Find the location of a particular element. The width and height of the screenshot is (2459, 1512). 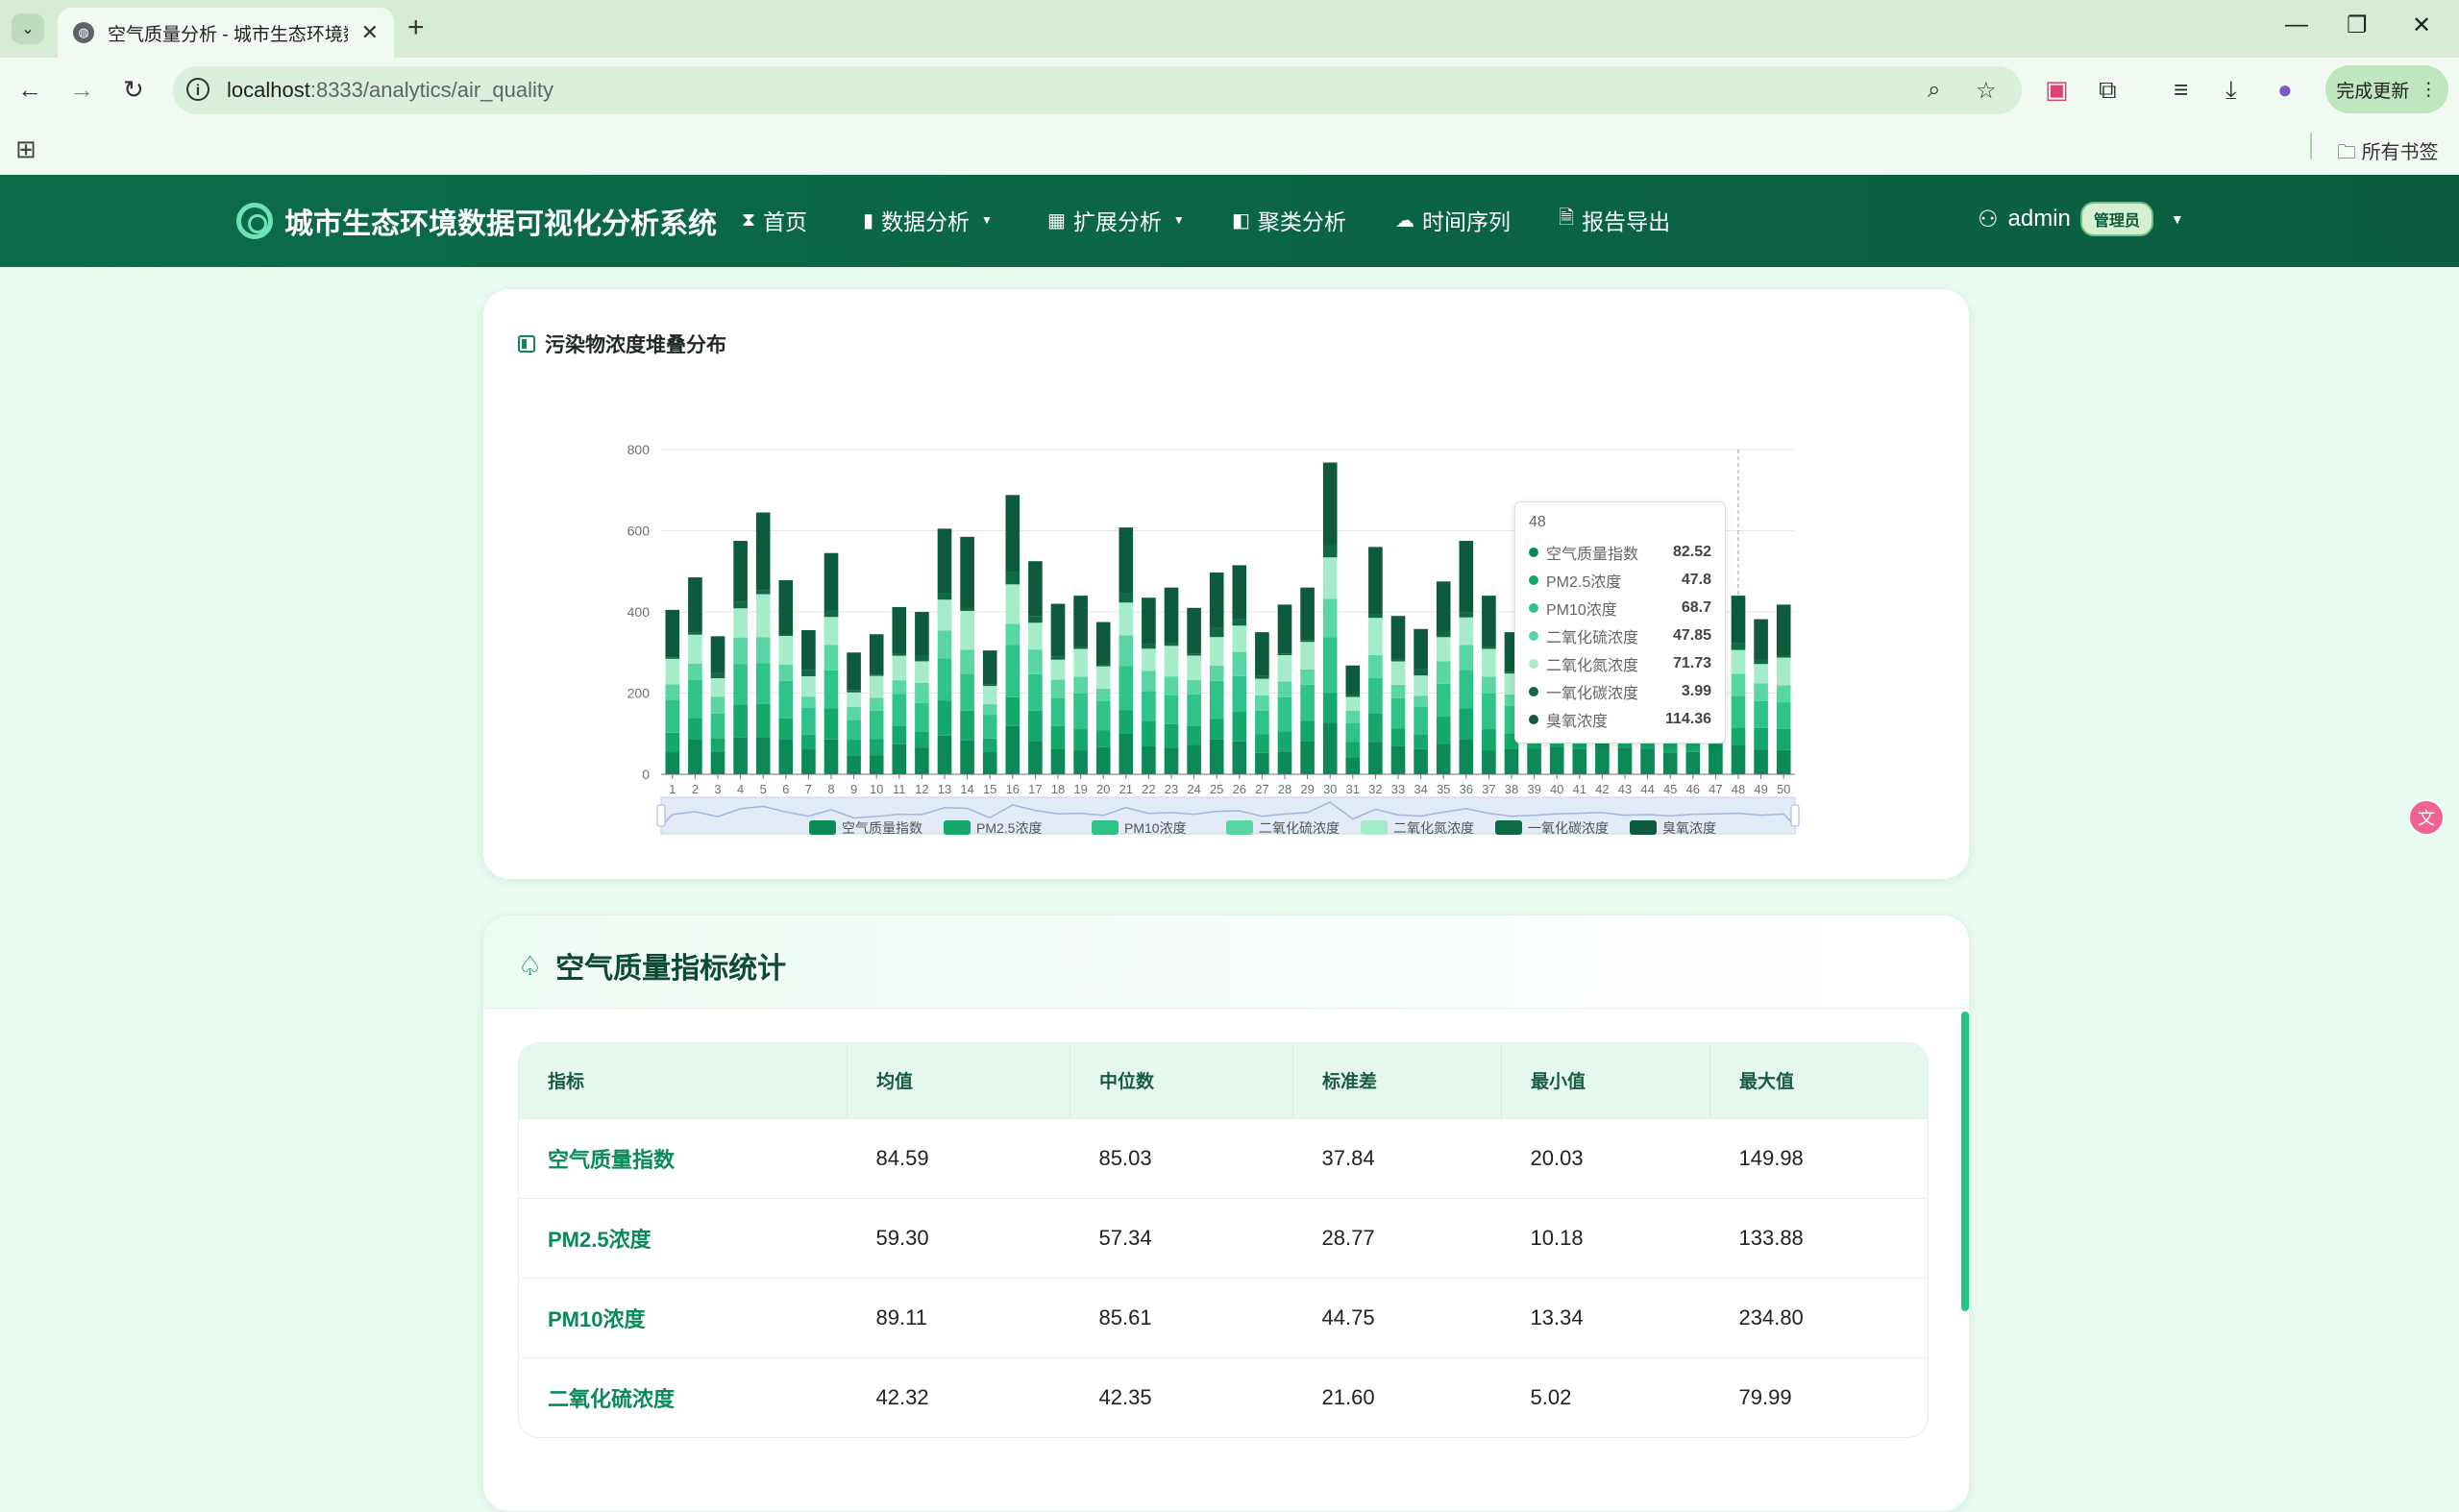

legend-label: 二氧化氮浓度 is located at coordinates (1433, 828).